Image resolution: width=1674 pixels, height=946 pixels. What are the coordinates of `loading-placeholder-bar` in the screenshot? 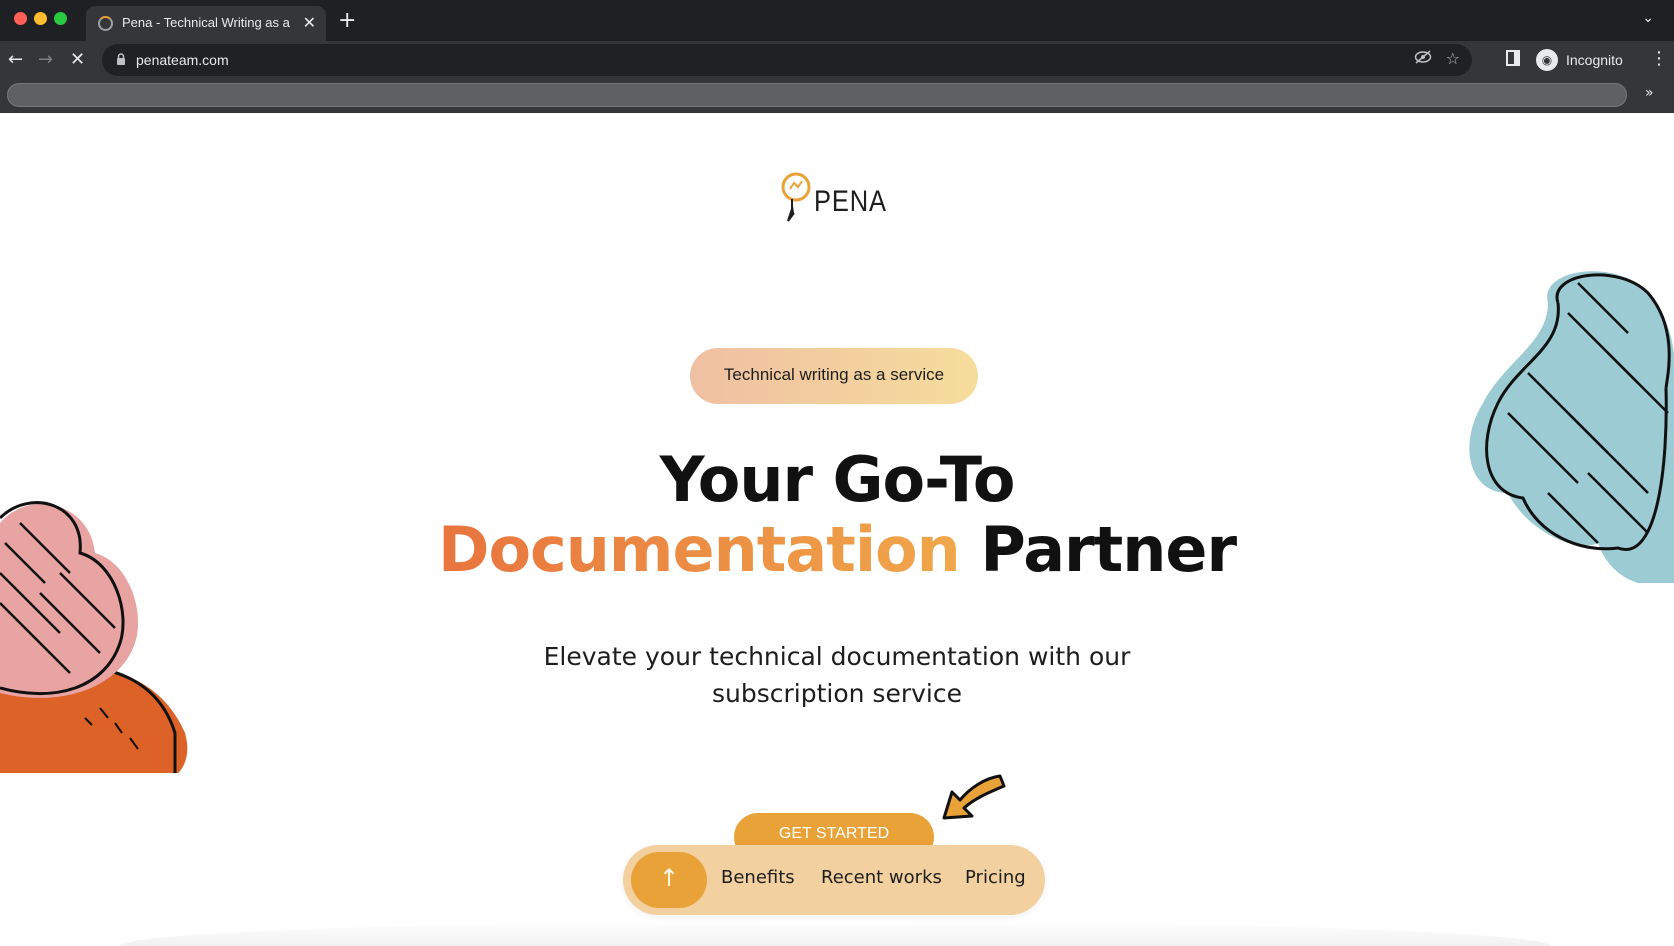 It's located at (817, 95).